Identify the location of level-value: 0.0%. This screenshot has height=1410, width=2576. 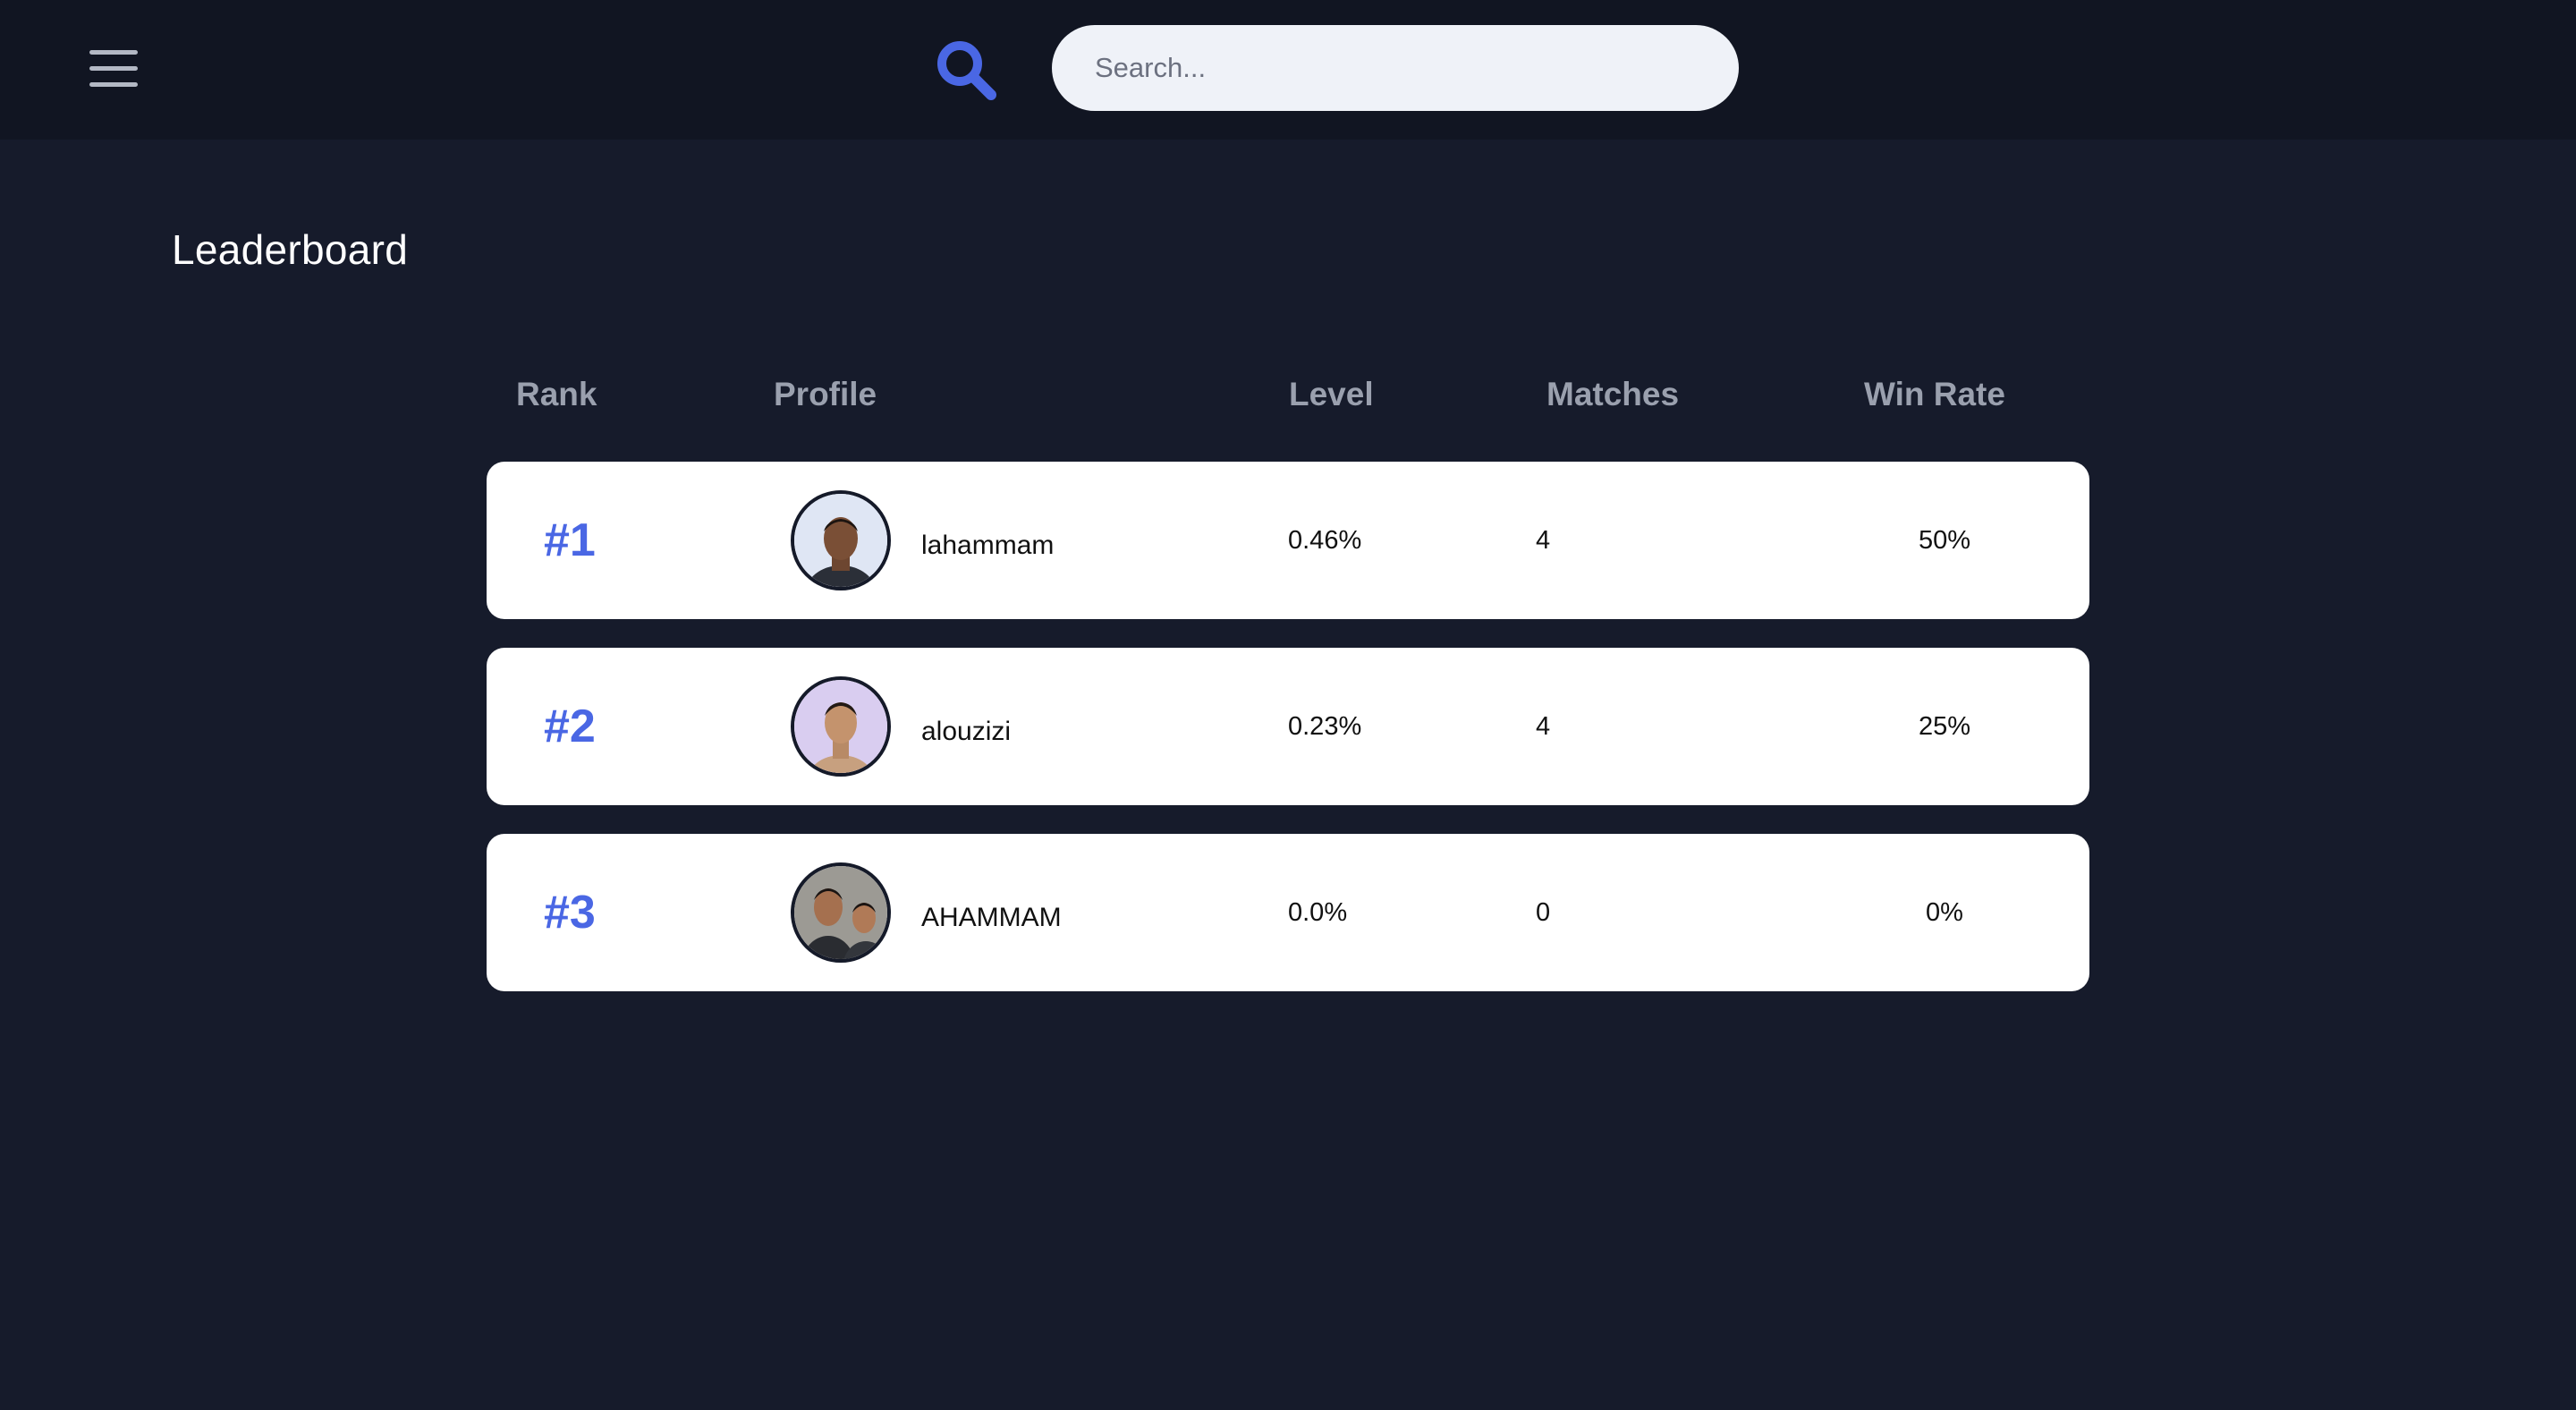
(1318, 913).